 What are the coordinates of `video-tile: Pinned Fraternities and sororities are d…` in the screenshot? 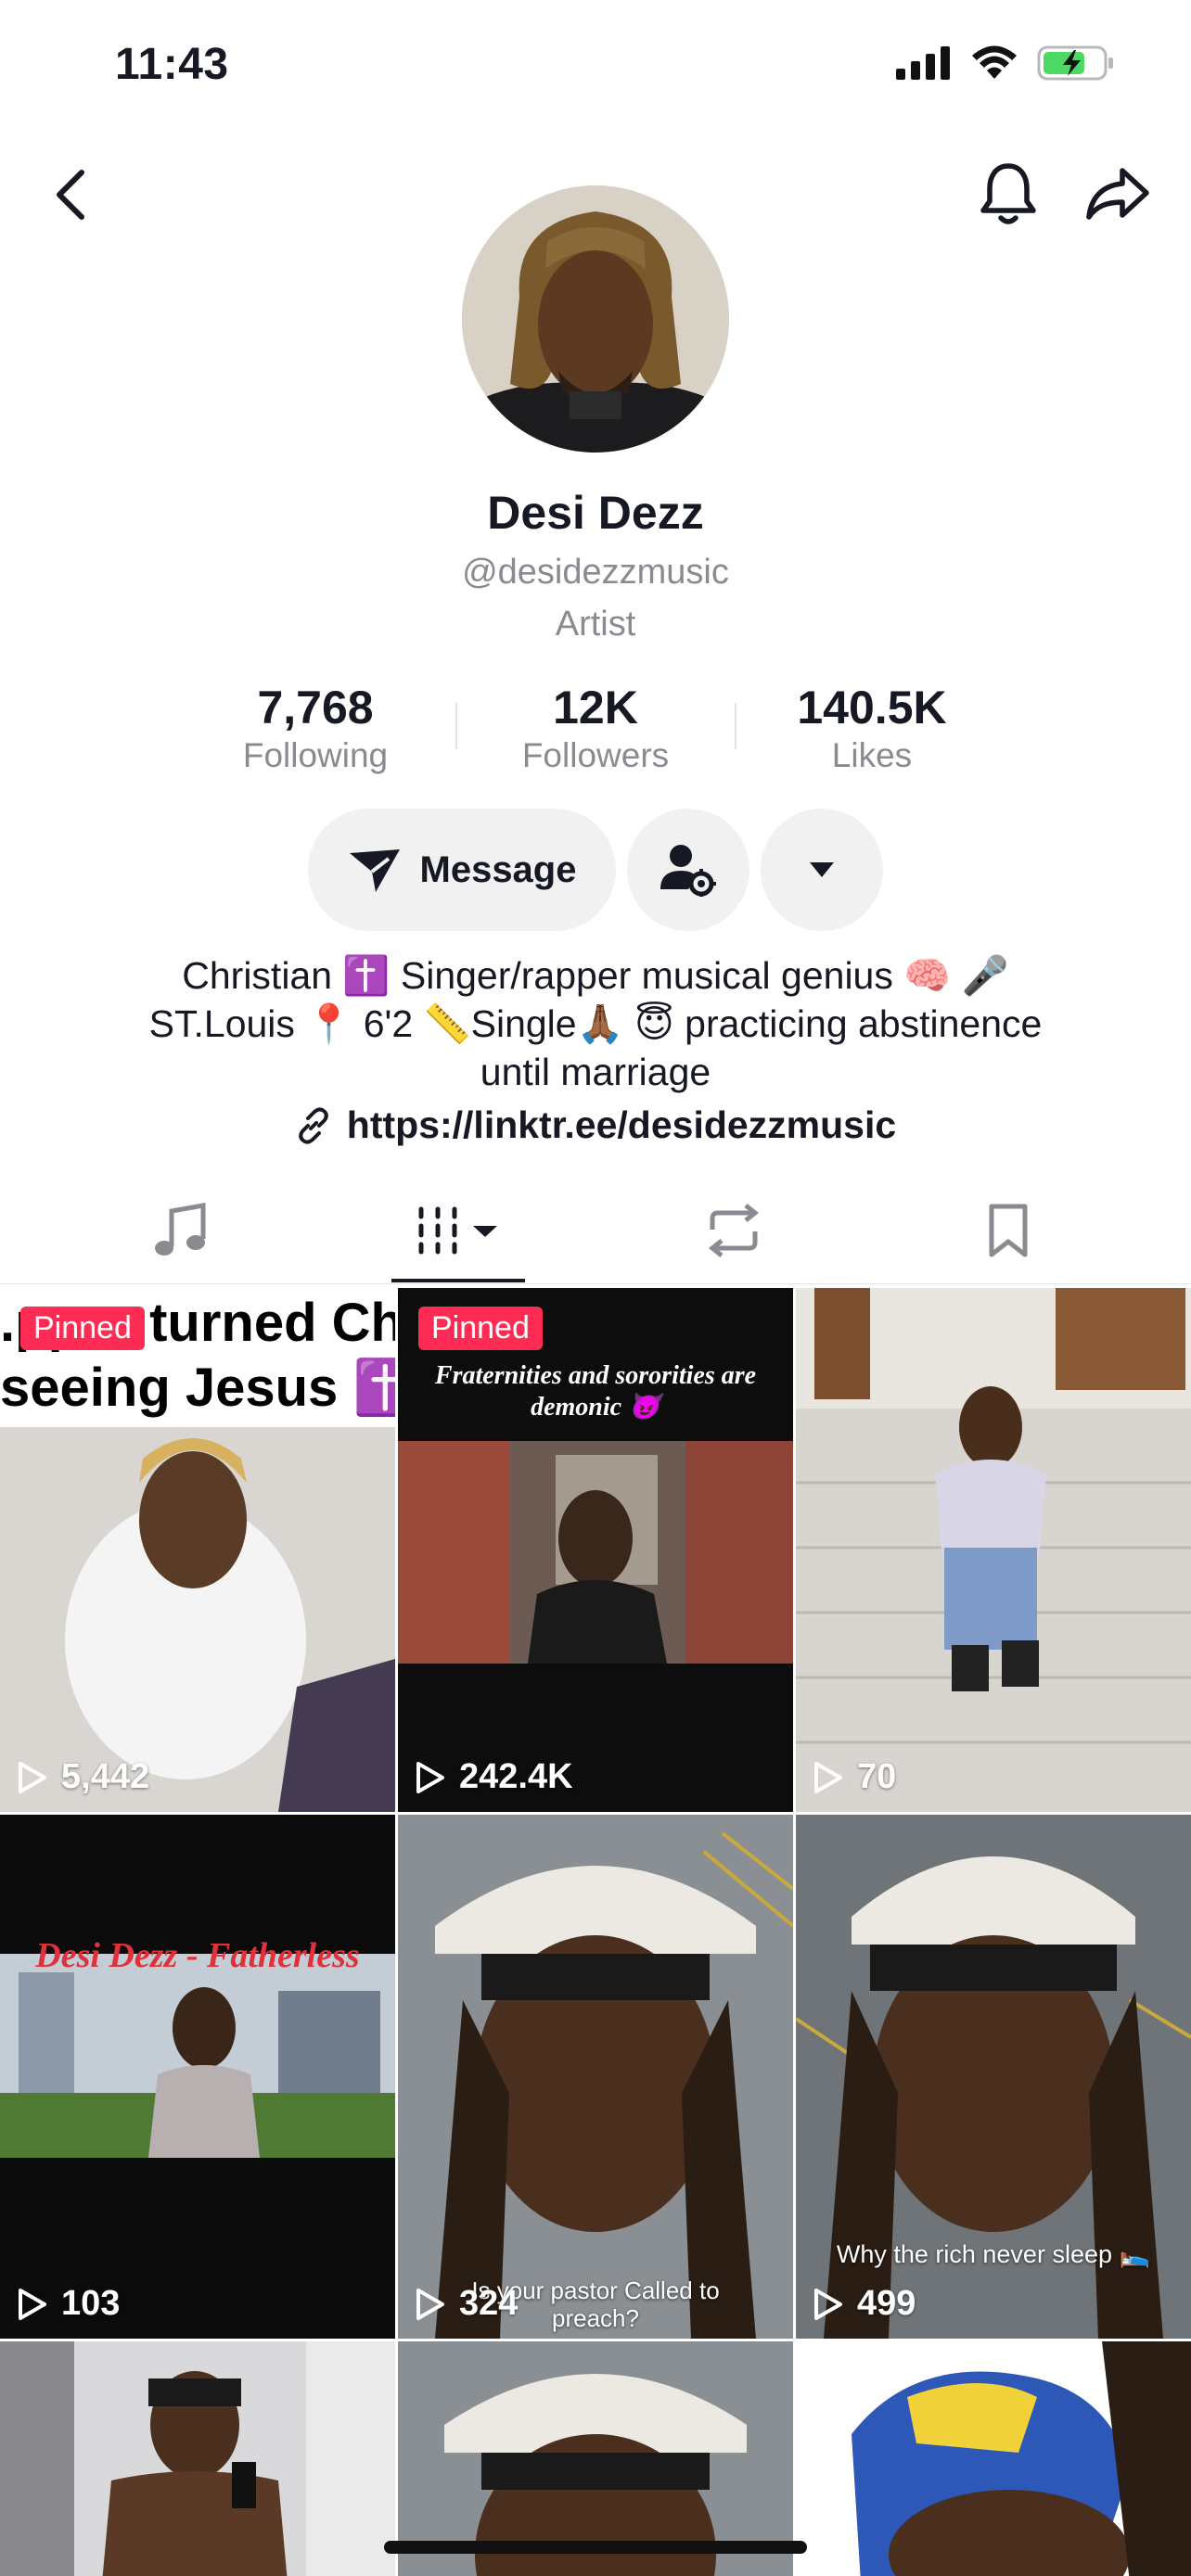 It's located at (595, 1550).